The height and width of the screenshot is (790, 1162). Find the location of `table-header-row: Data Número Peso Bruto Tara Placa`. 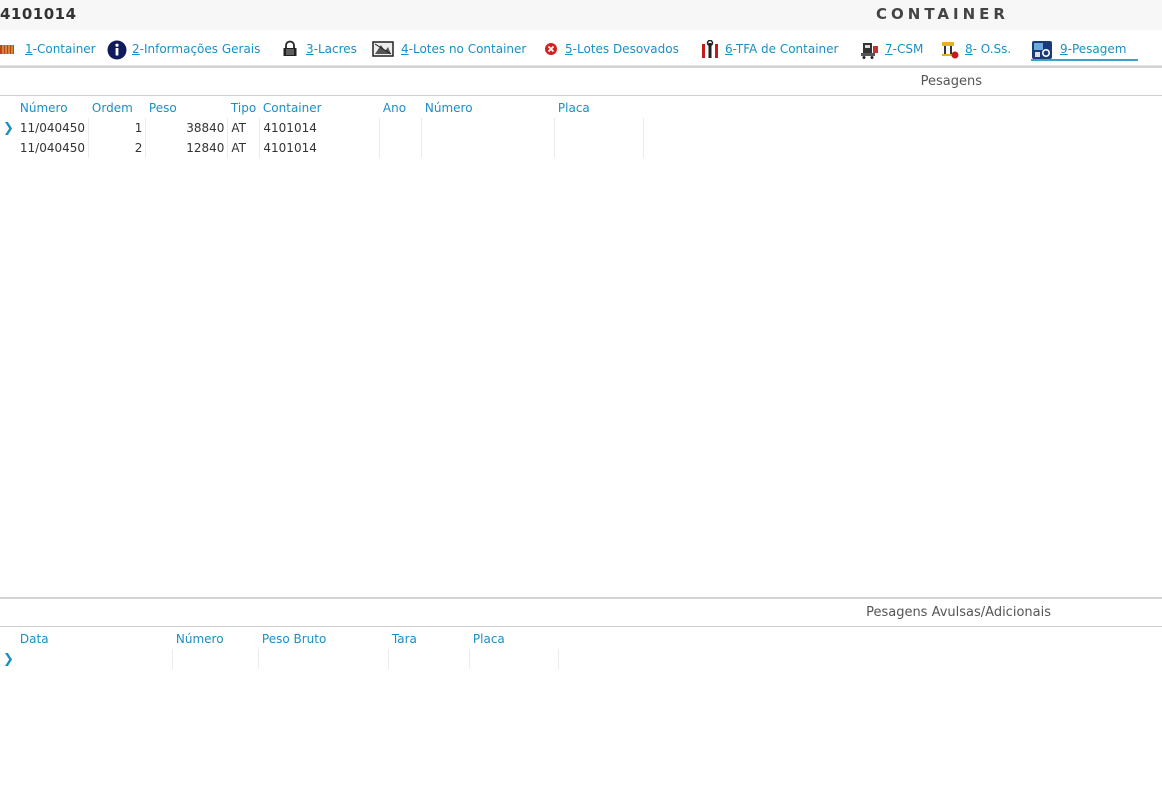

table-header-row: Data Número Peso Bruto Tara Placa is located at coordinates (279, 639).